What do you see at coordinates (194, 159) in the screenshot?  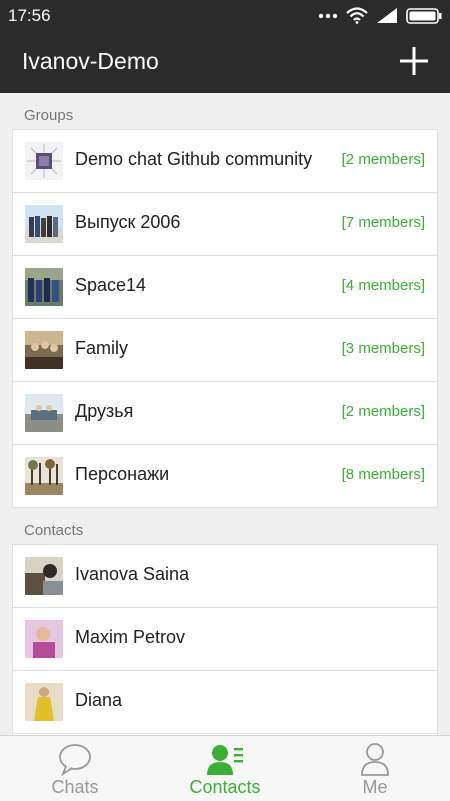 I see `group-name: Demo chat Github community` at bounding box center [194, 159].